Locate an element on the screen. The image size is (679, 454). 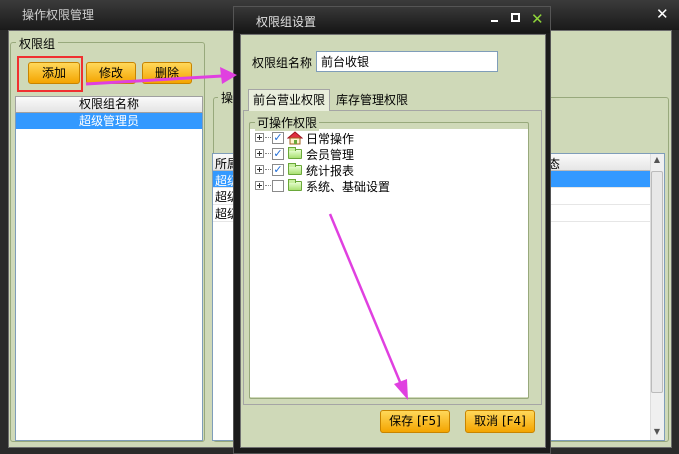
edit-button: 修改 is located at coordinates (111, 73).